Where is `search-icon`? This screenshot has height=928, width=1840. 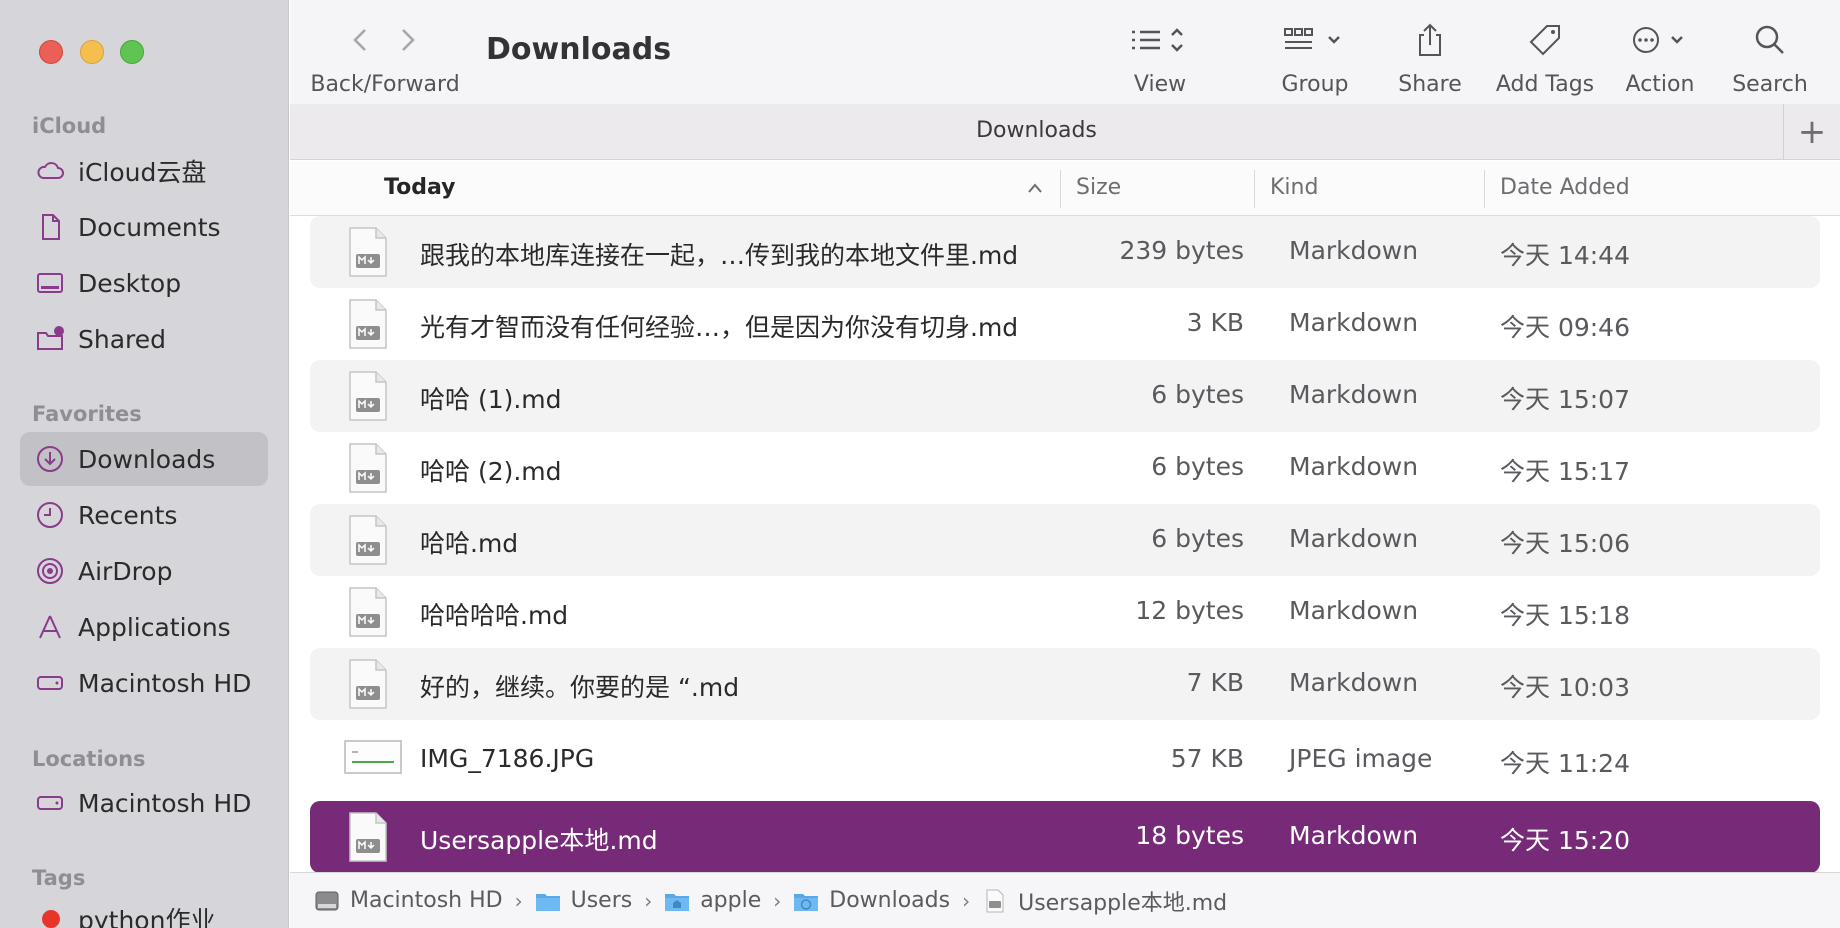
search-icon is located at coordinates (1769, 39).